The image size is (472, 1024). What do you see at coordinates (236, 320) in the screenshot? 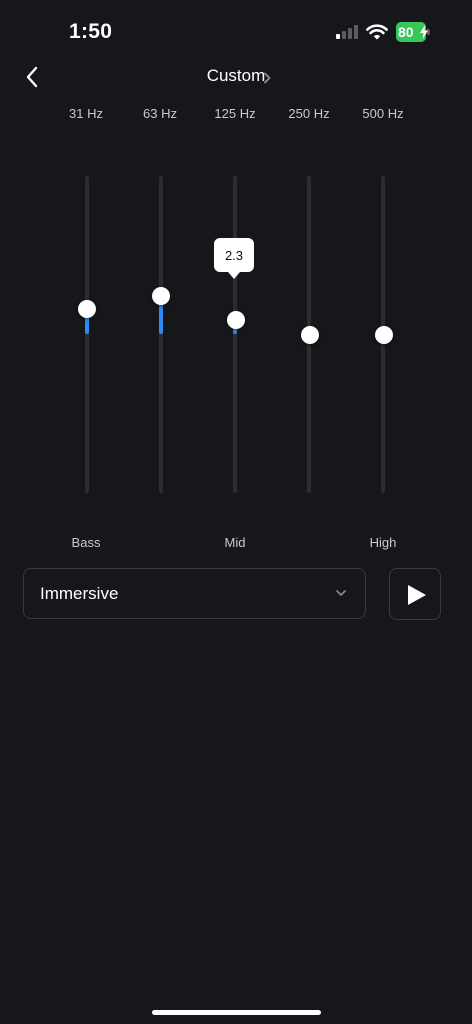
I see `eq-slider-thumb-125hz` at bounding box center [236, 320].